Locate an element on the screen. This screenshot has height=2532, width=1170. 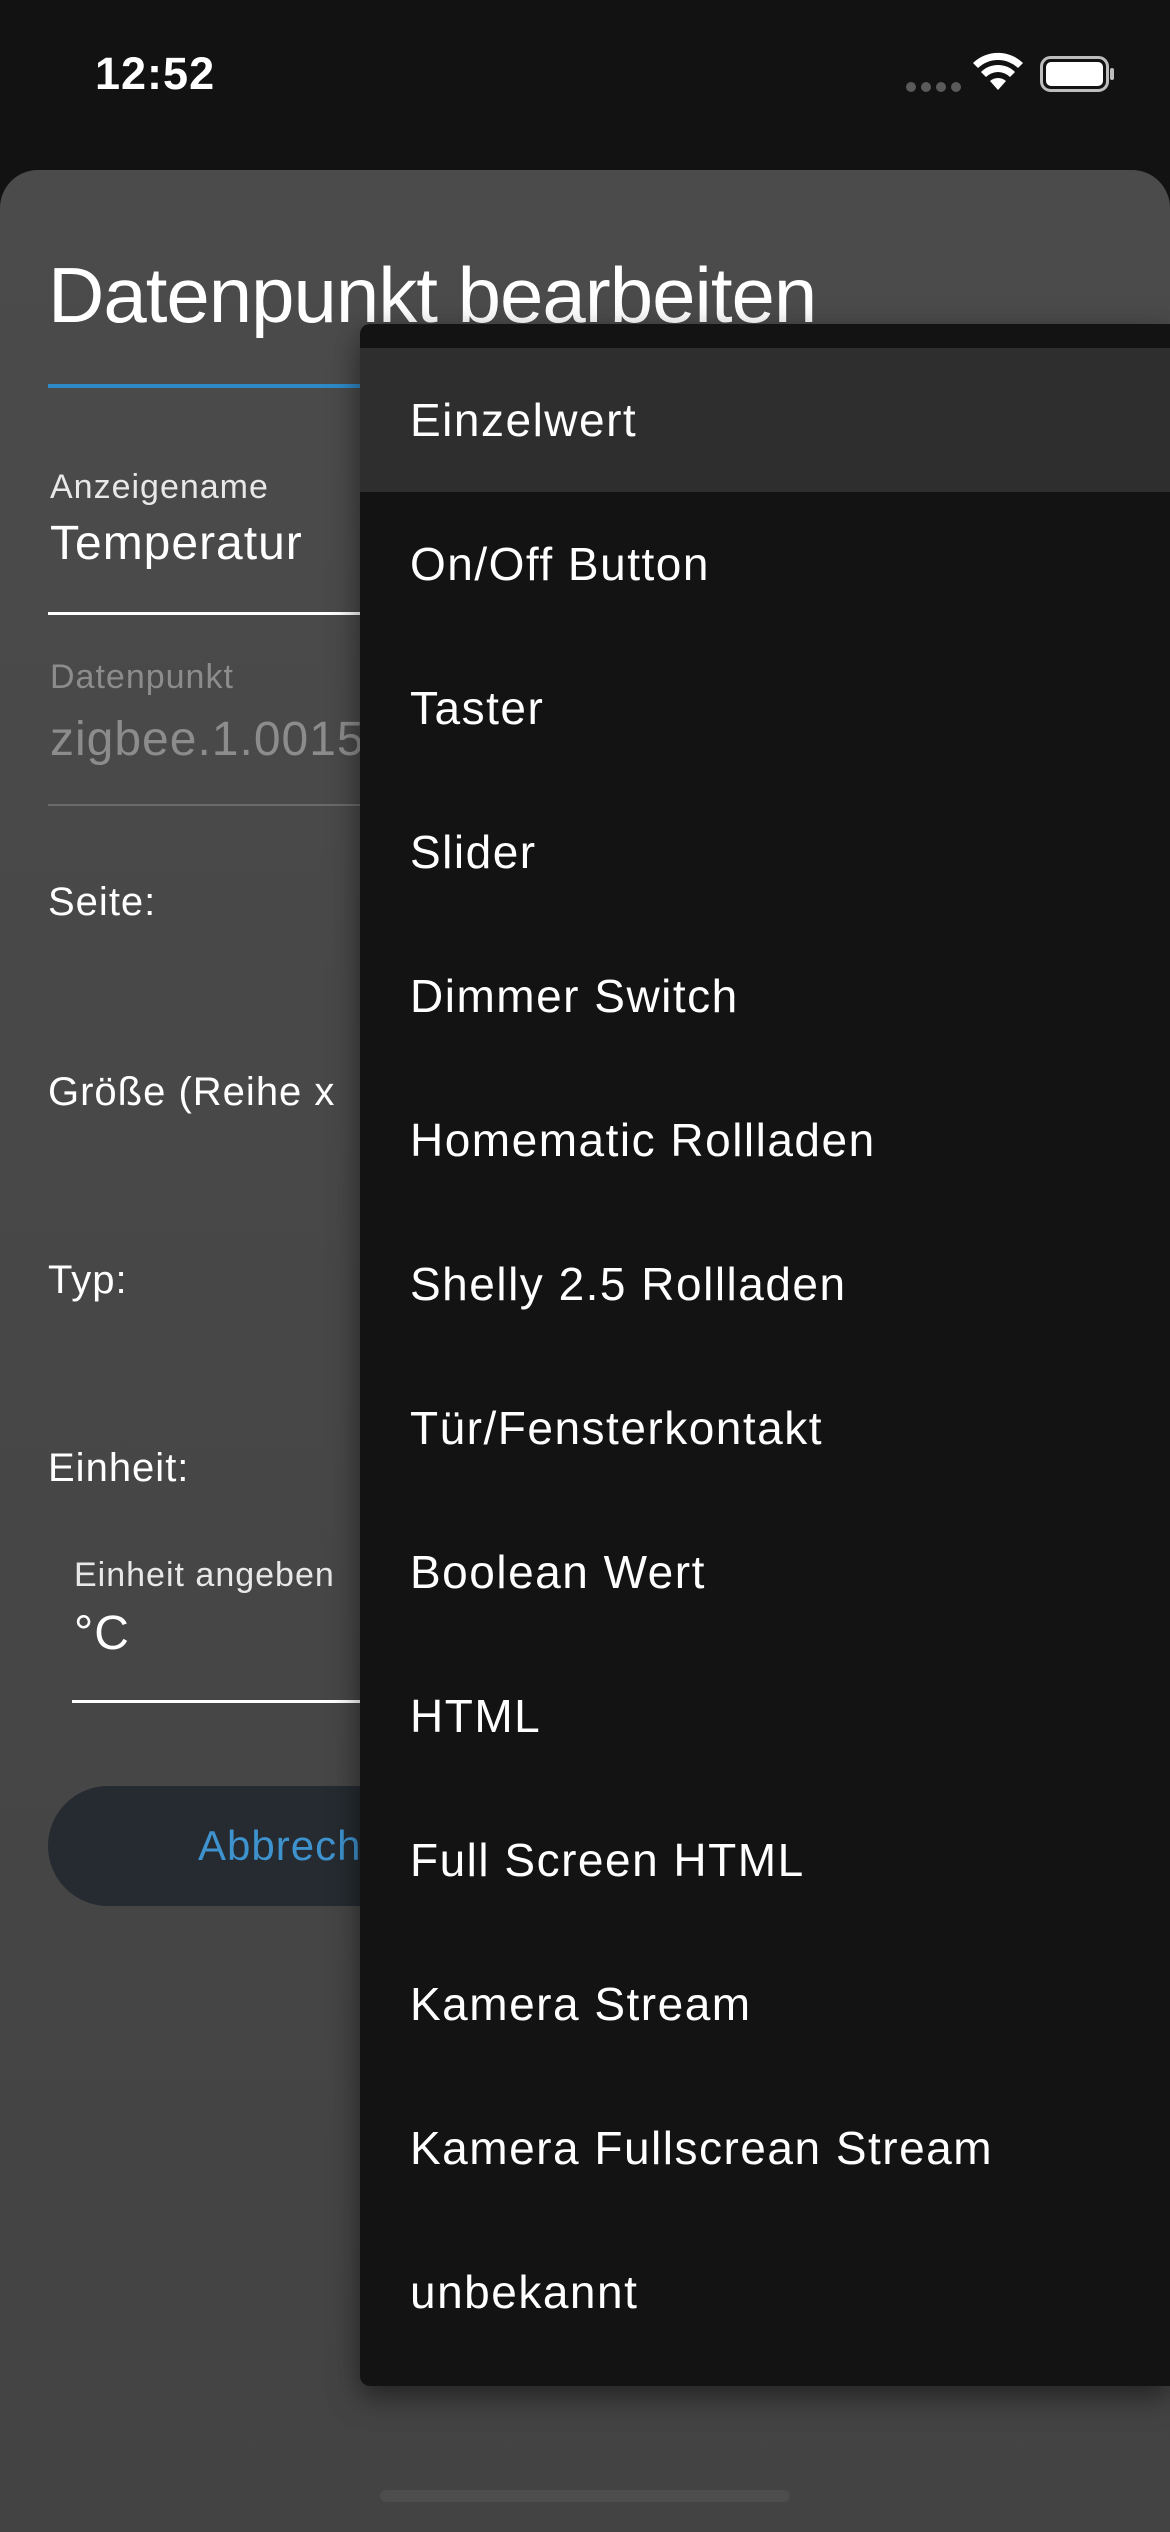
menu-item-dimmer-switch: Dimmer Switch is located at coordinates (765, 996).